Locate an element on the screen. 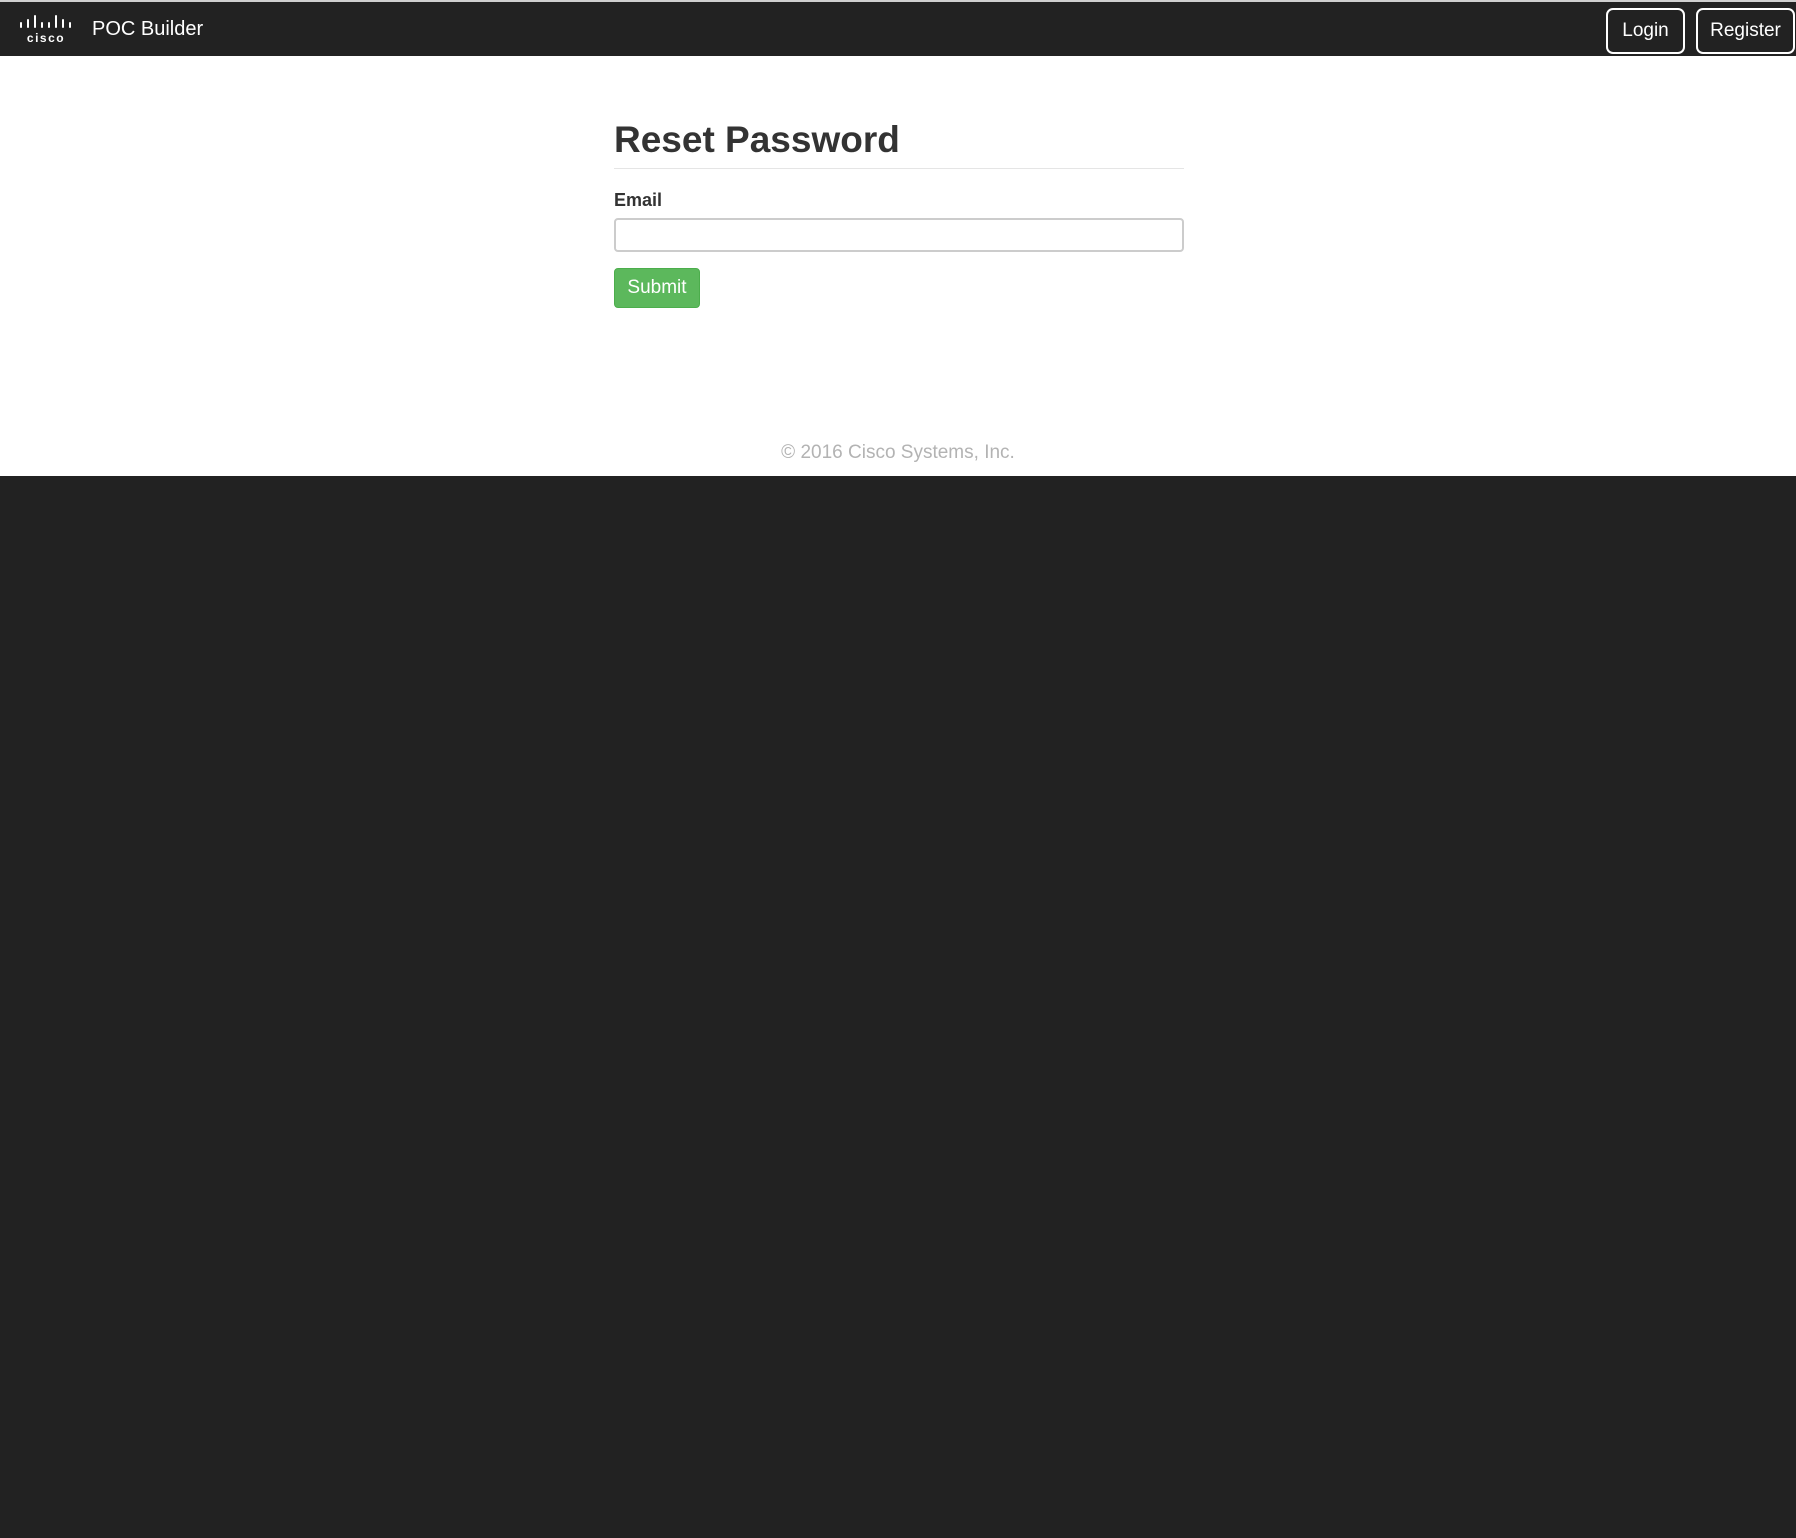 The width and height of the screenshot is (1796, 1538). email-input is located at coordinates (899, 235).